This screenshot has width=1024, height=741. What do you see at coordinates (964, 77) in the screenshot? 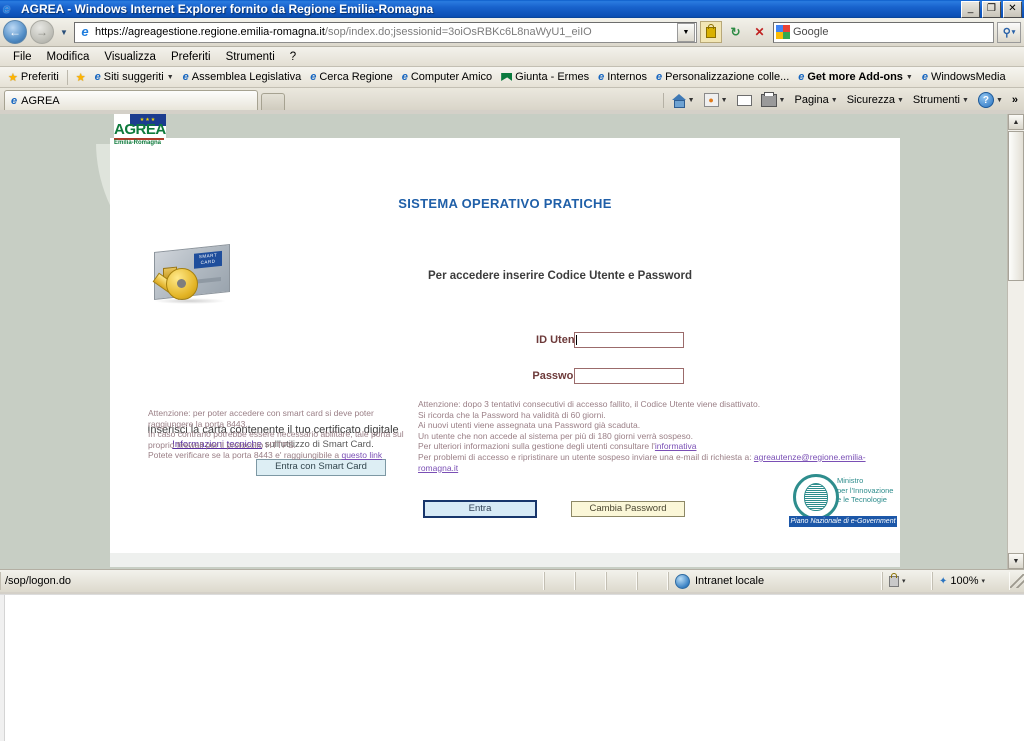
I see `favorite-windowsmedia: e WindowsMedia` at bounding box center [964, 77].